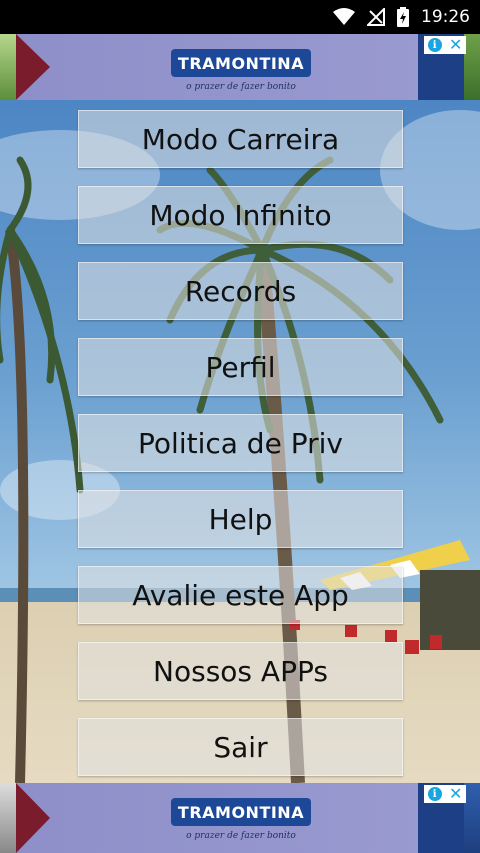 This screenshot has width=480, height=853. I want to click on menu-button-help: Help, so click(240, 519).